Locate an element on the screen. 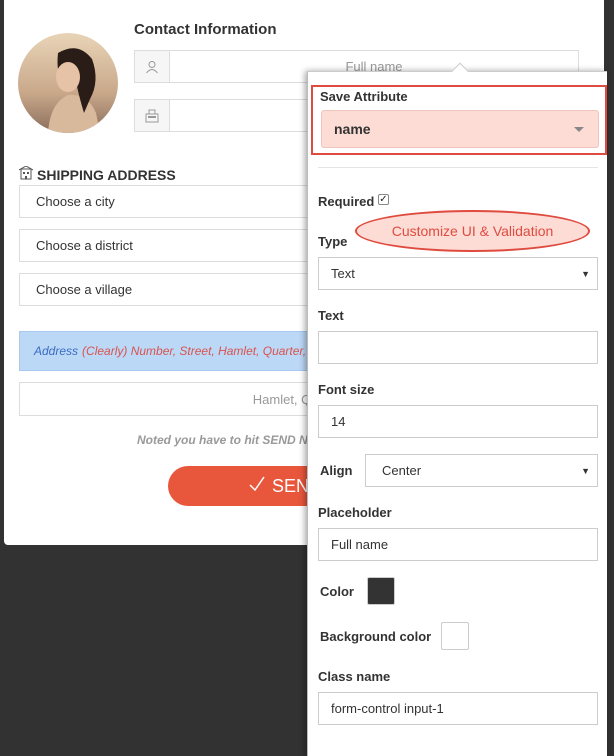 The width and height of the screenshot is (614, 756). class-name-input: form-control input-1 is located at coordinates (458, 708).